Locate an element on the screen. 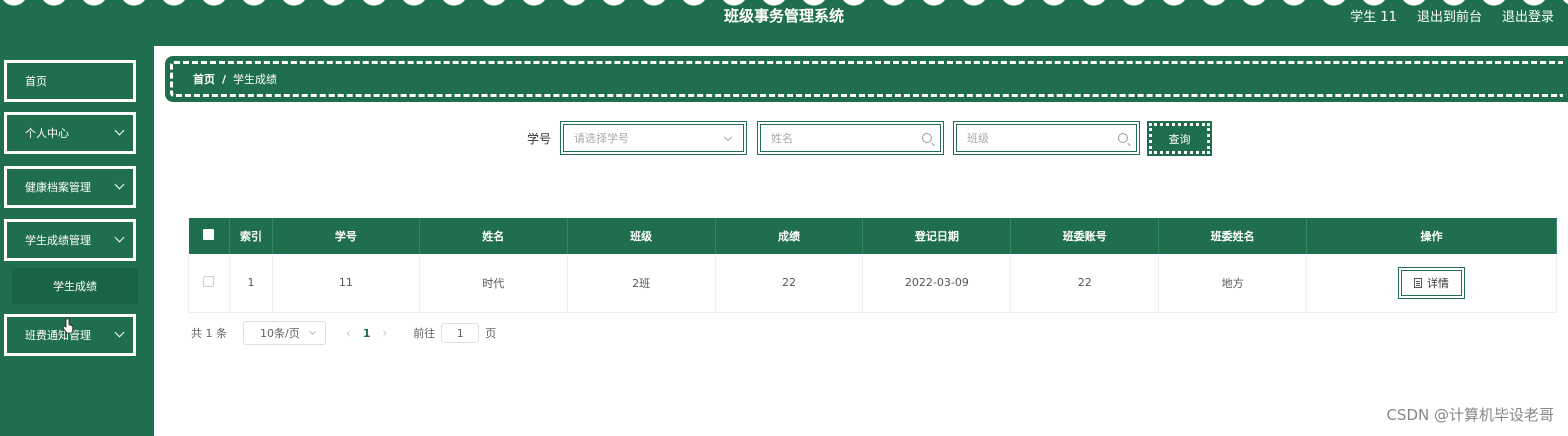  breadcrumb: 首页 / 学生成绩 is located at coordinates (866, 79).